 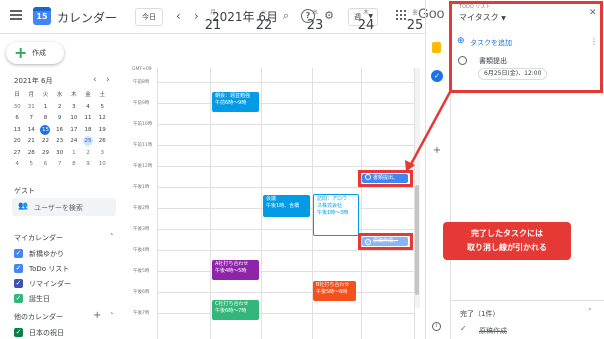 I want to click on mini-day: 25, so click(x=88, y=142).